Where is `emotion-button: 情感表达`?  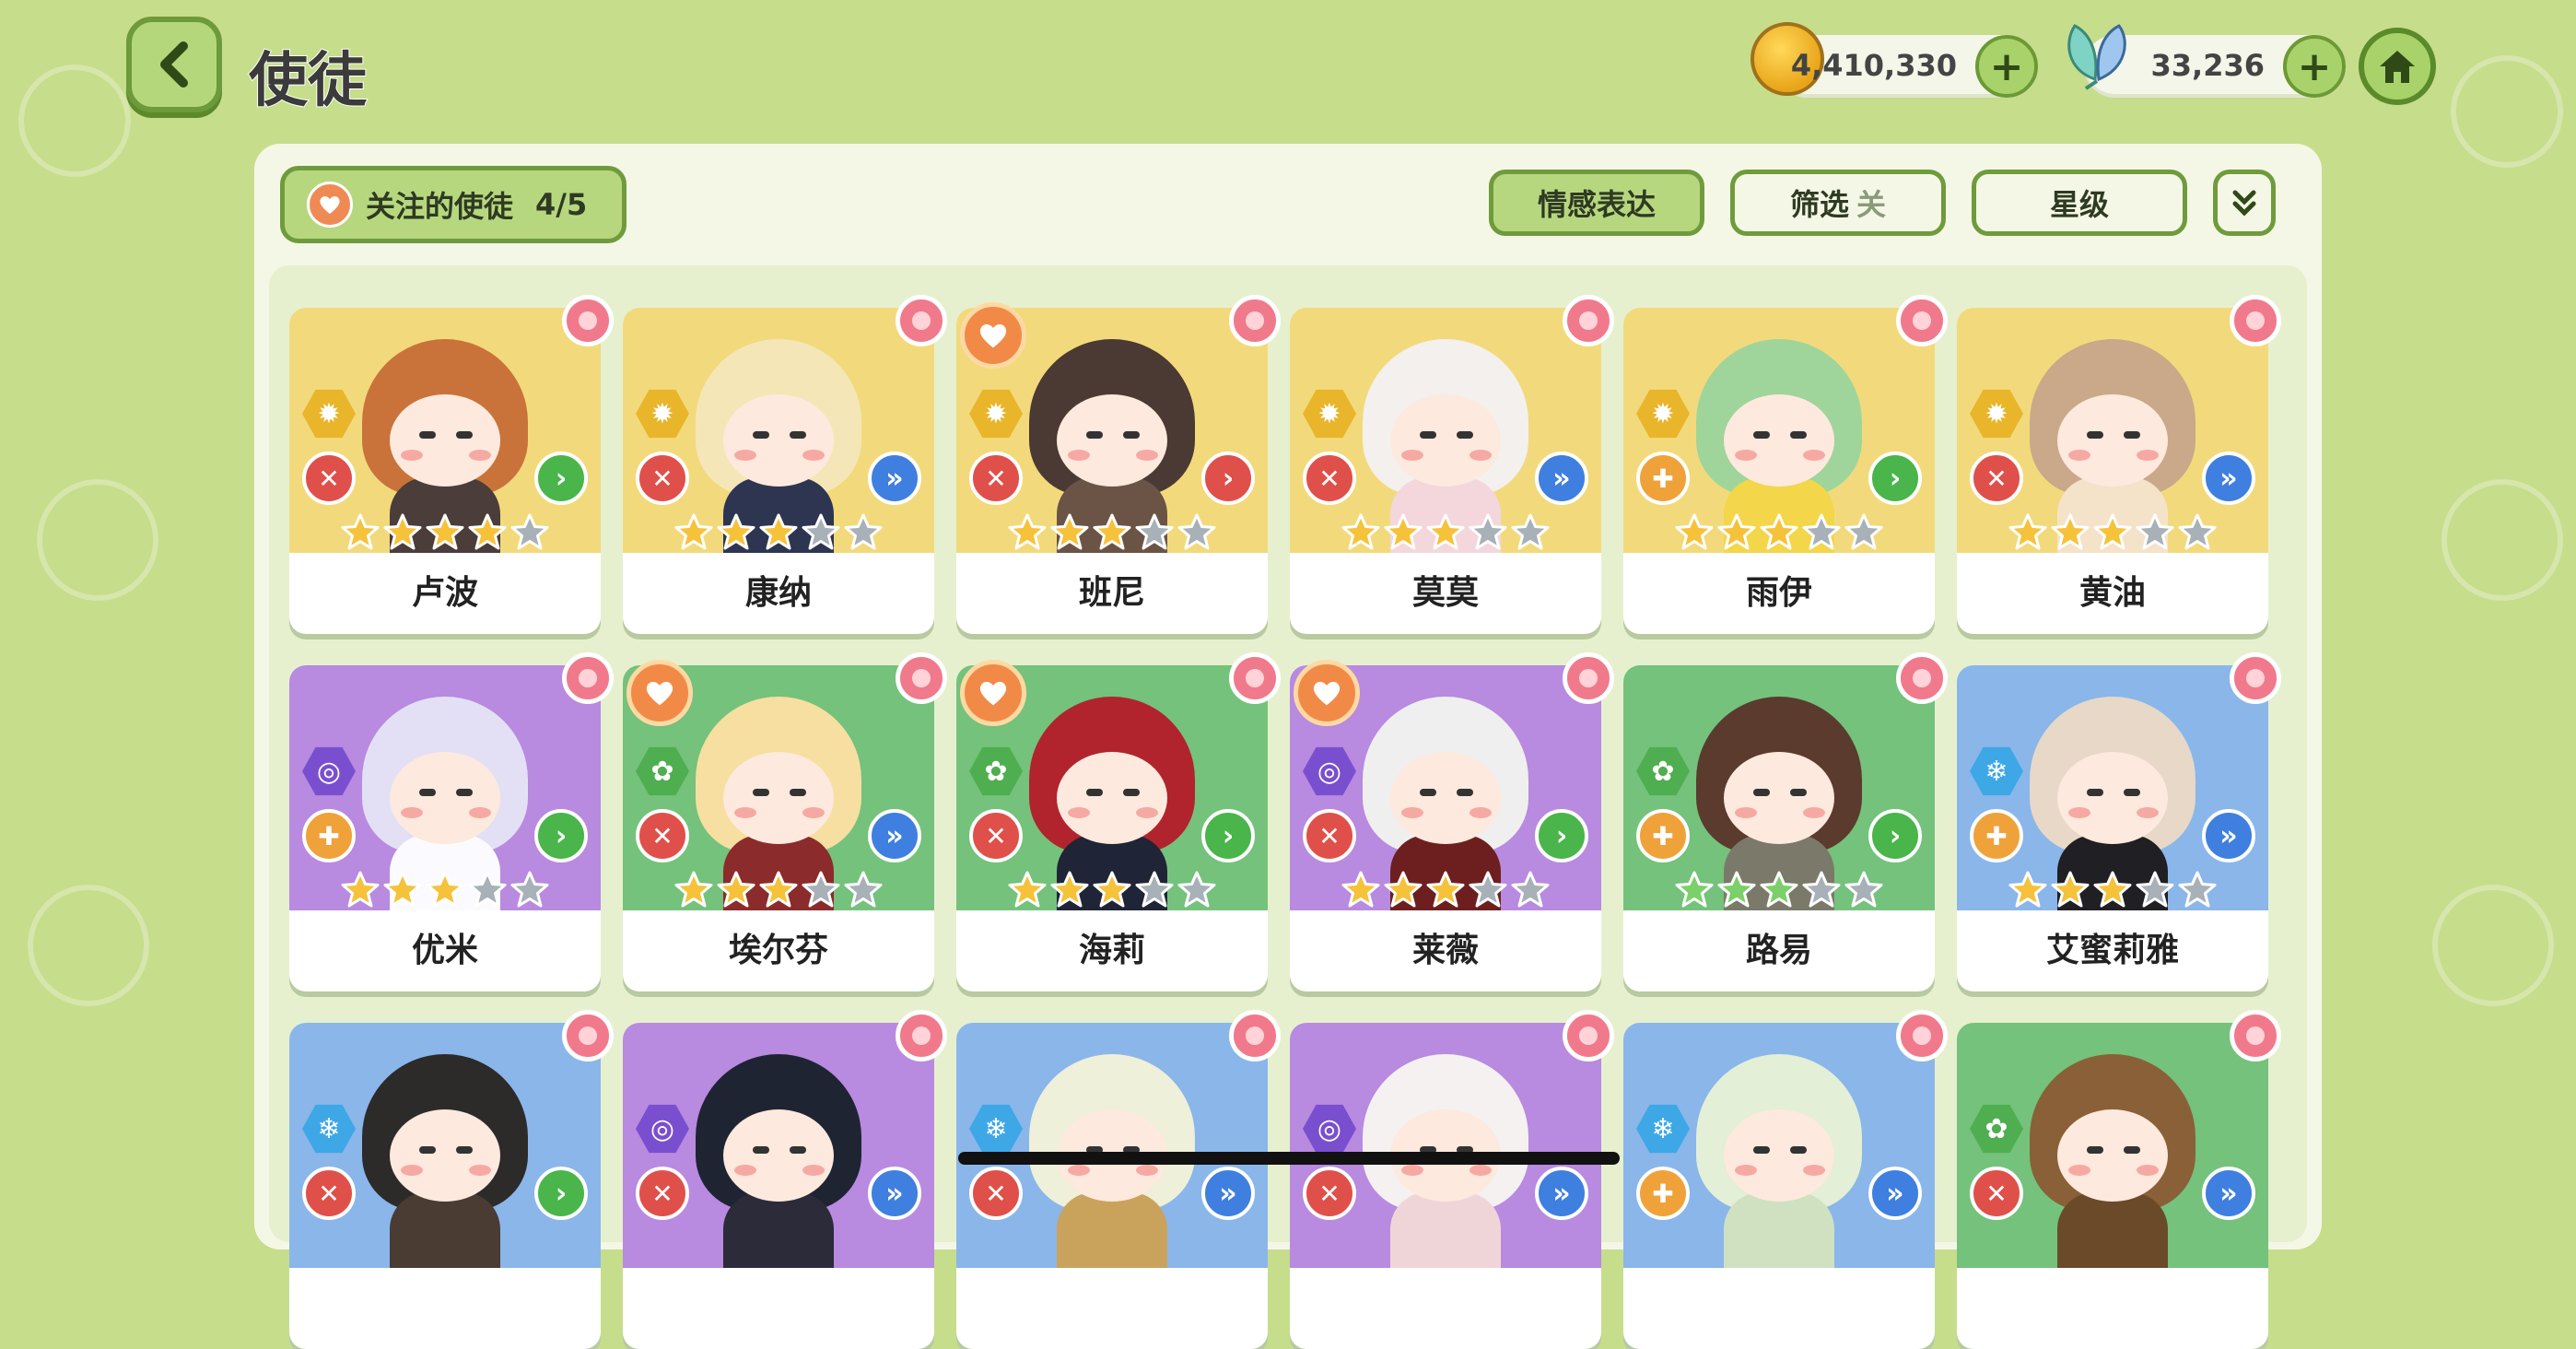
emotion-button: 情感表达 is located at coordinates (1596, 203).